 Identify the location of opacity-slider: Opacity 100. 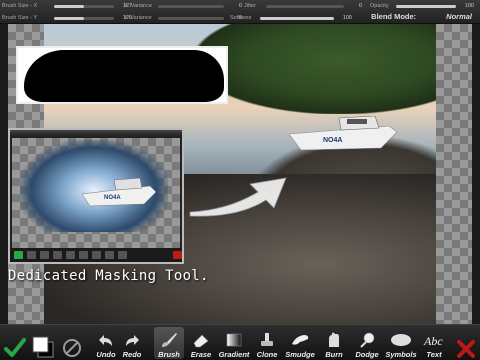
(422, 6).